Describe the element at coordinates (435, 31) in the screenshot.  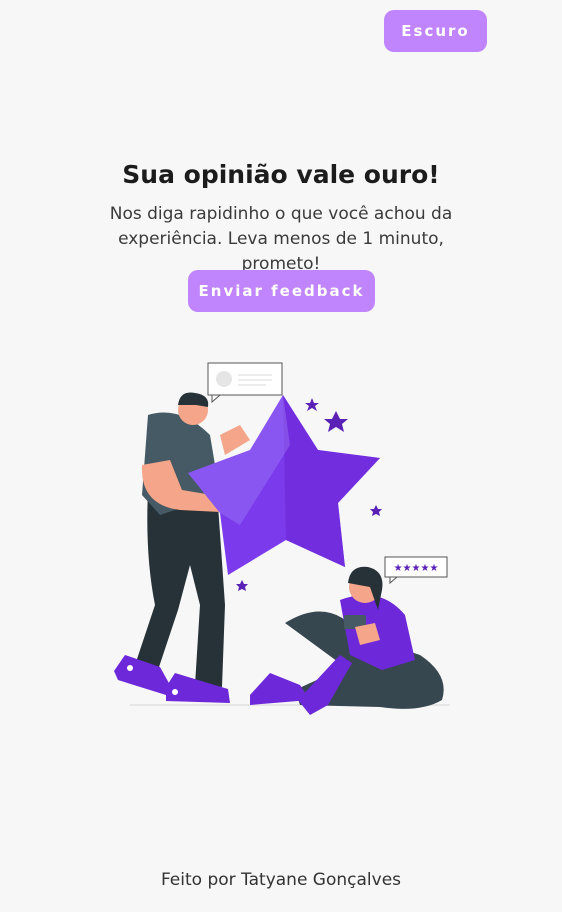
I see `theme-toggle-button: Escuro` at that location.